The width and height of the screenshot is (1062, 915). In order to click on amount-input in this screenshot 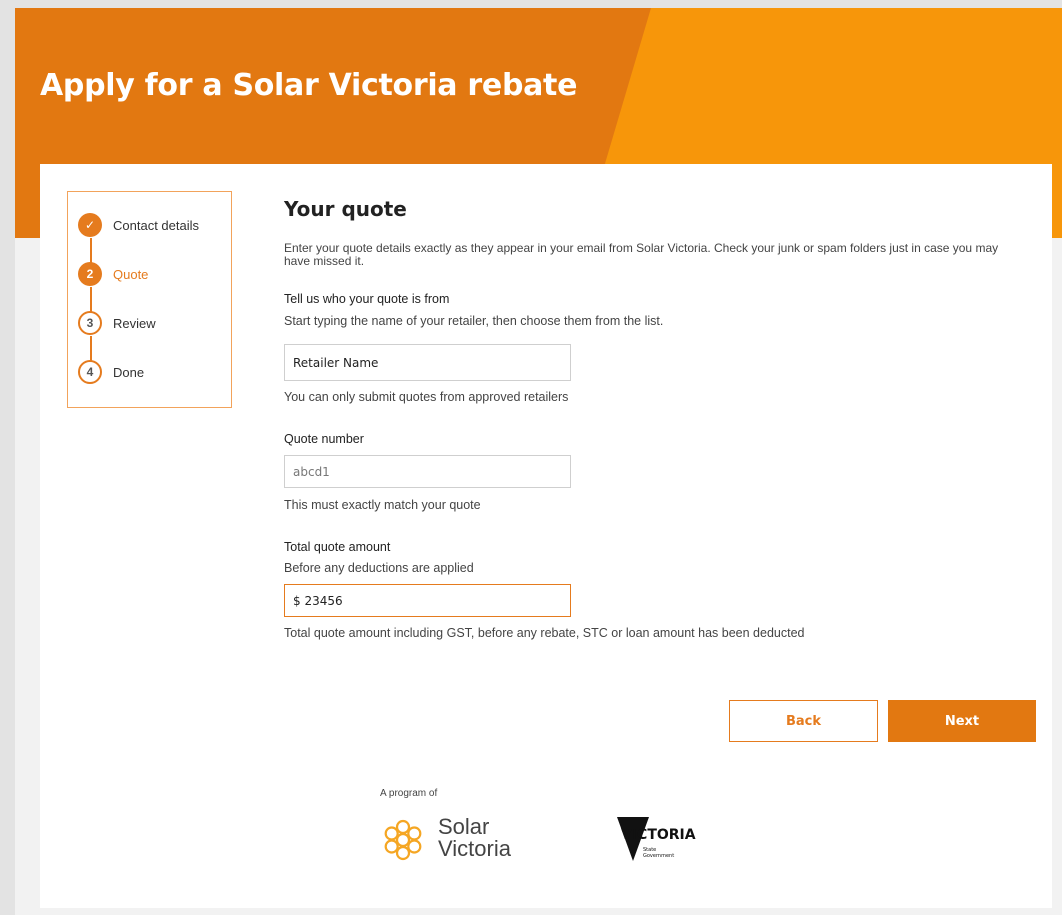, I will do `click(427, 600)`.